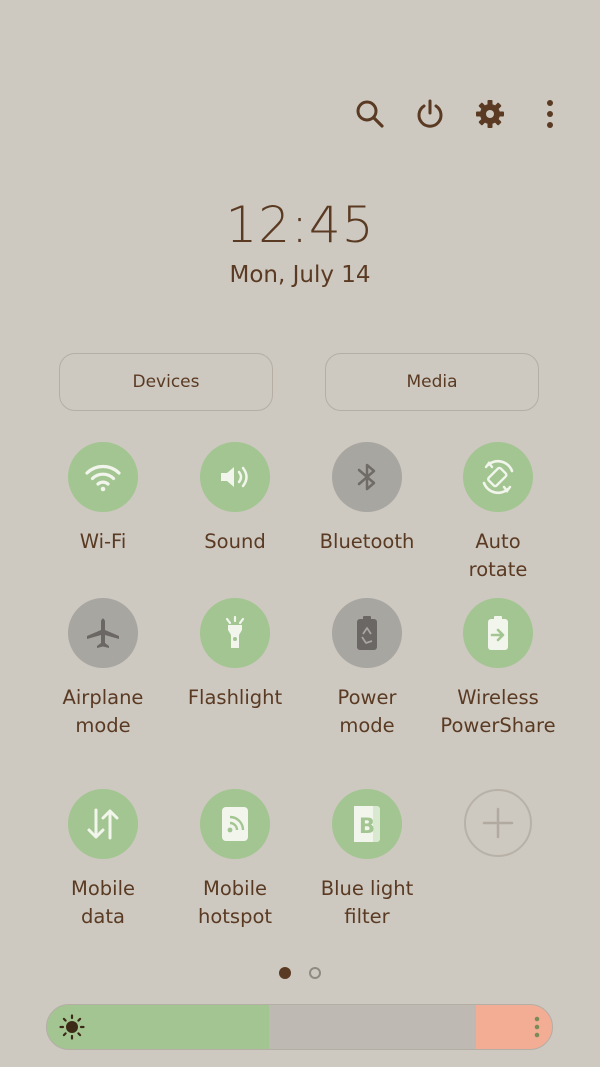  I want to click on wifi-toggle, so click(103, 477).